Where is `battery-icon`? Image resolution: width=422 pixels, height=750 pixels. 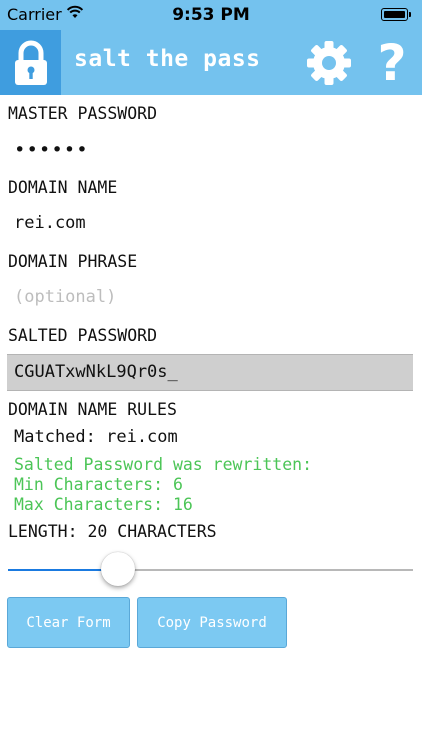 battery-icon is located at coordinates (396, 14).